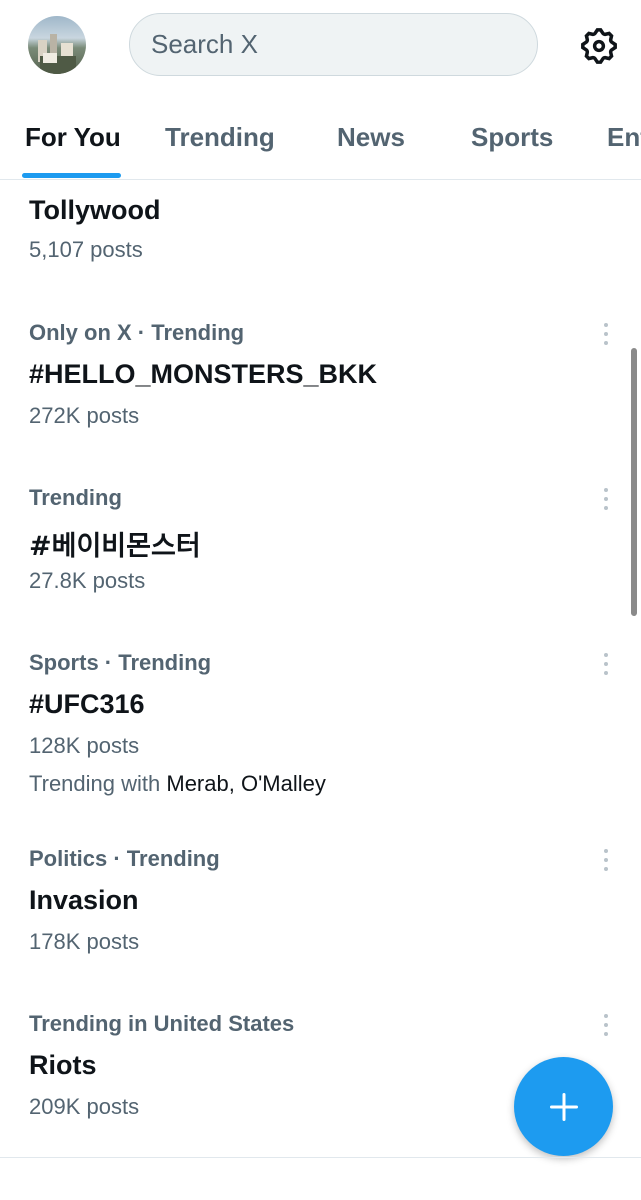 The width and height of the screenshot is (641, 1200). What do you see at coordinates (63, 1065) in the screenshot?
I see `trend-title: Riots` at bounding box center [63, 1065].